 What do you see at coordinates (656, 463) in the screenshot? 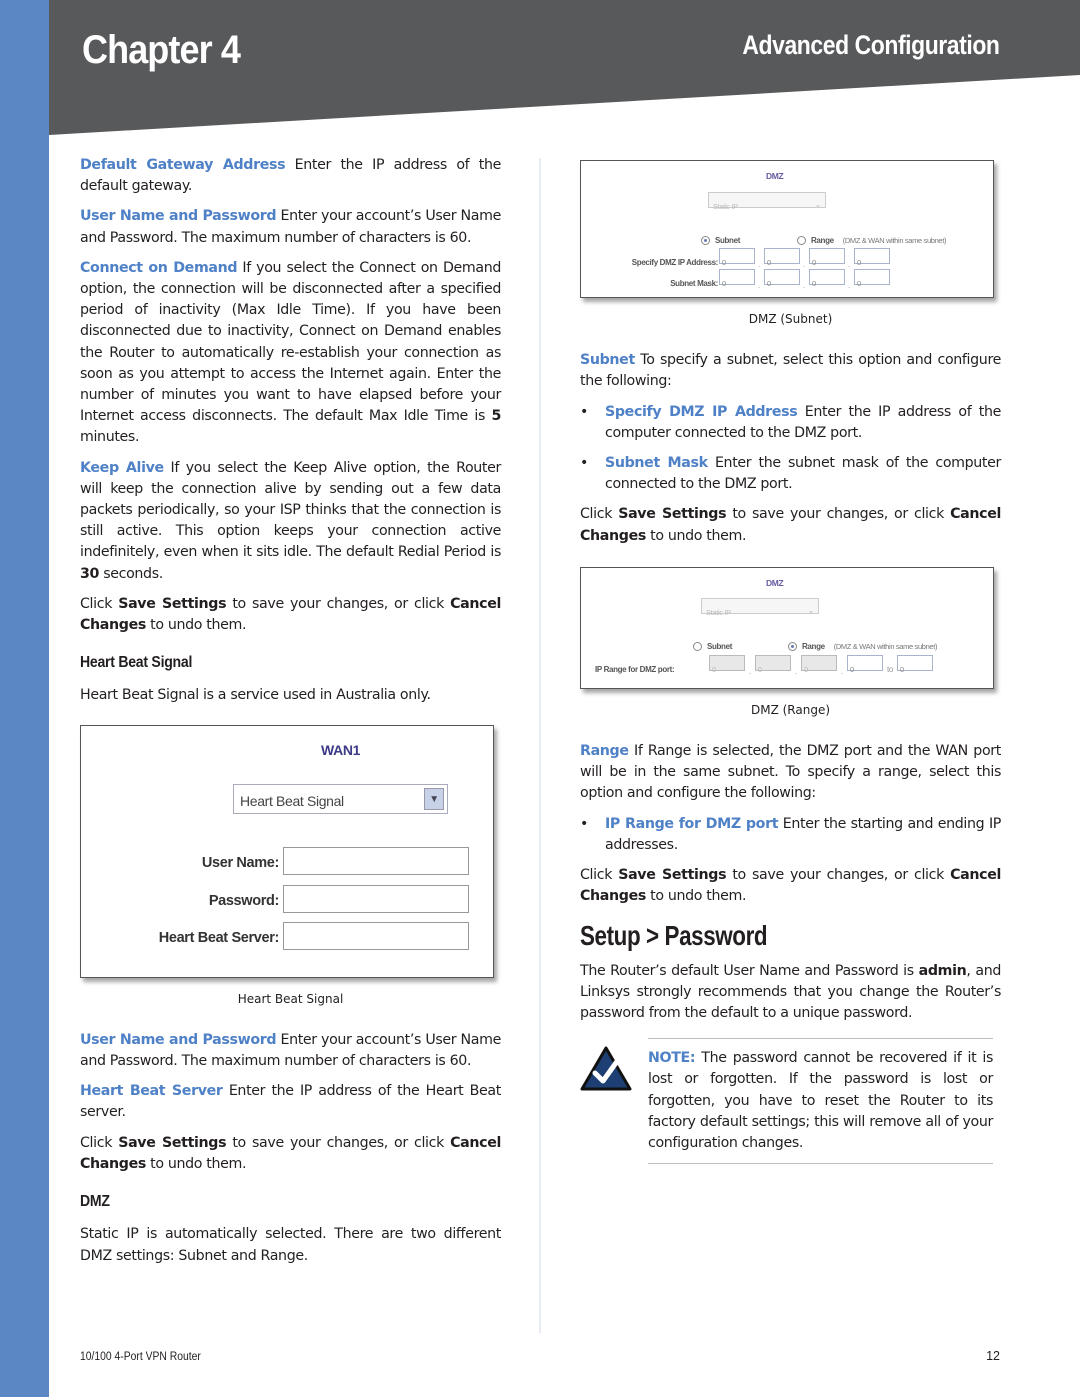
I see `term: Subnet Mask` at bounding box center [656, 463].